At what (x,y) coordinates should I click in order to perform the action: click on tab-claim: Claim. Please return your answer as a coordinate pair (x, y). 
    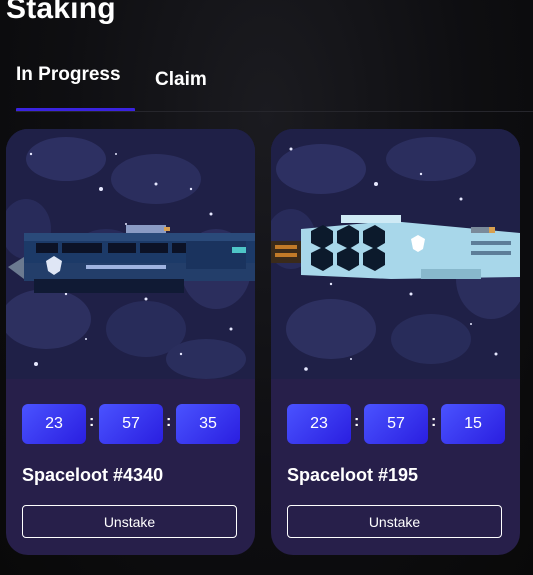
    Looking at the image, I should click on (181, 80).